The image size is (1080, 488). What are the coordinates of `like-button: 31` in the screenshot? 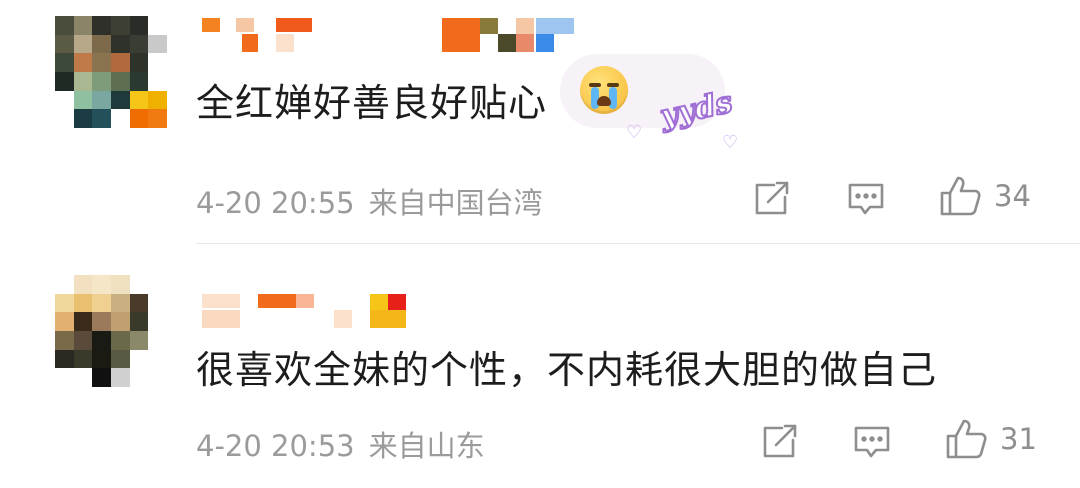 It's located at (990, 439).